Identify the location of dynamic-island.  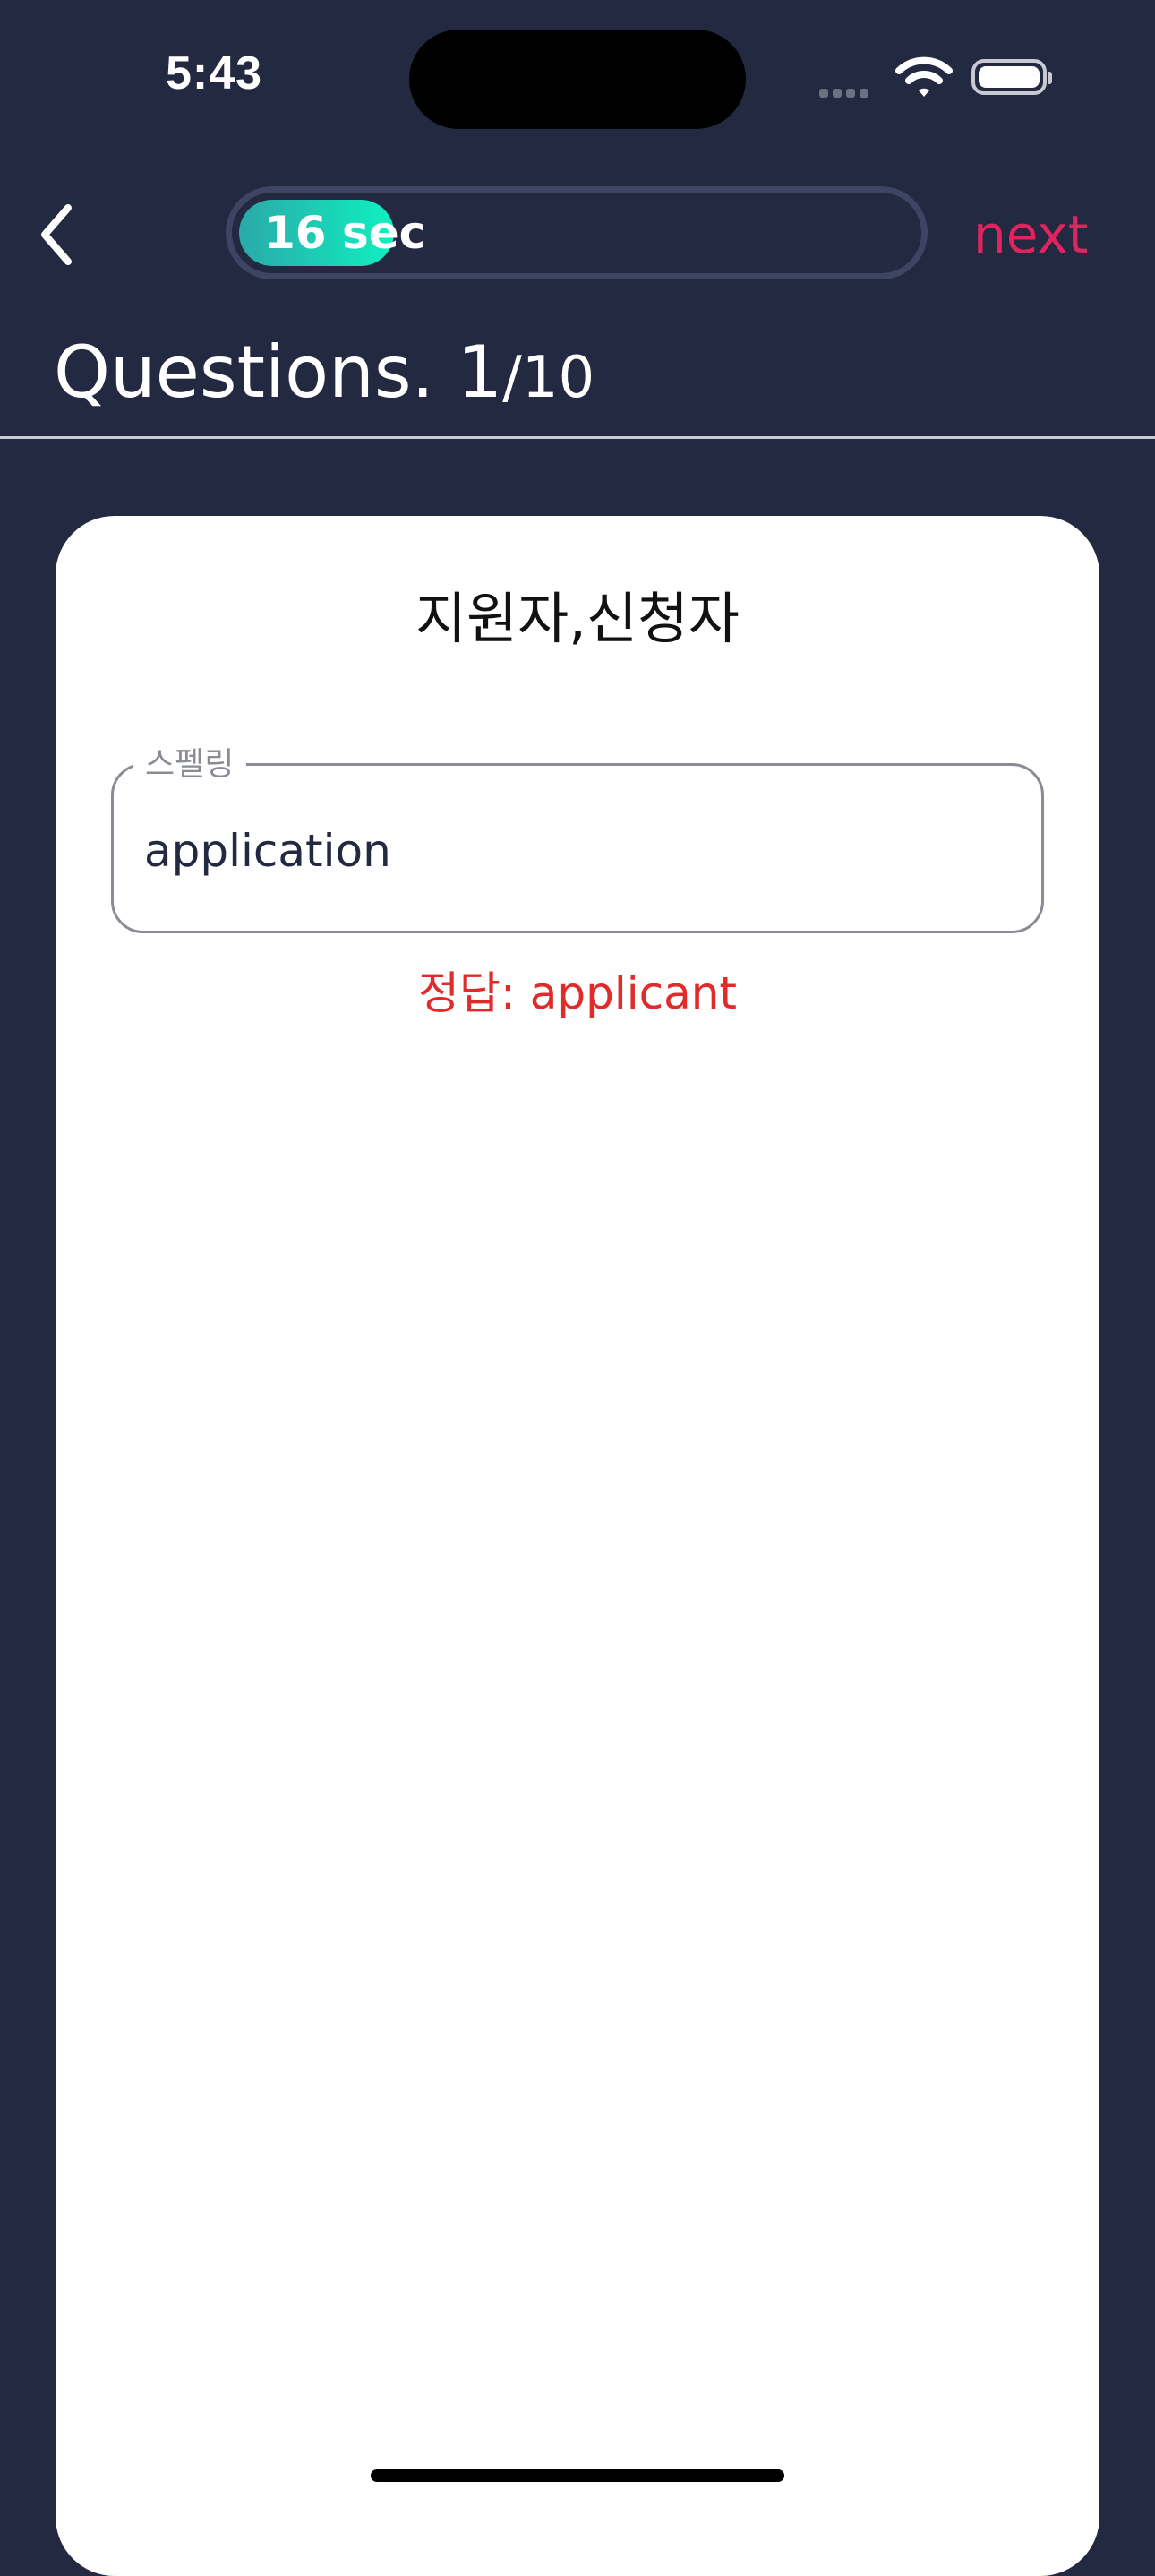
(577, 79).